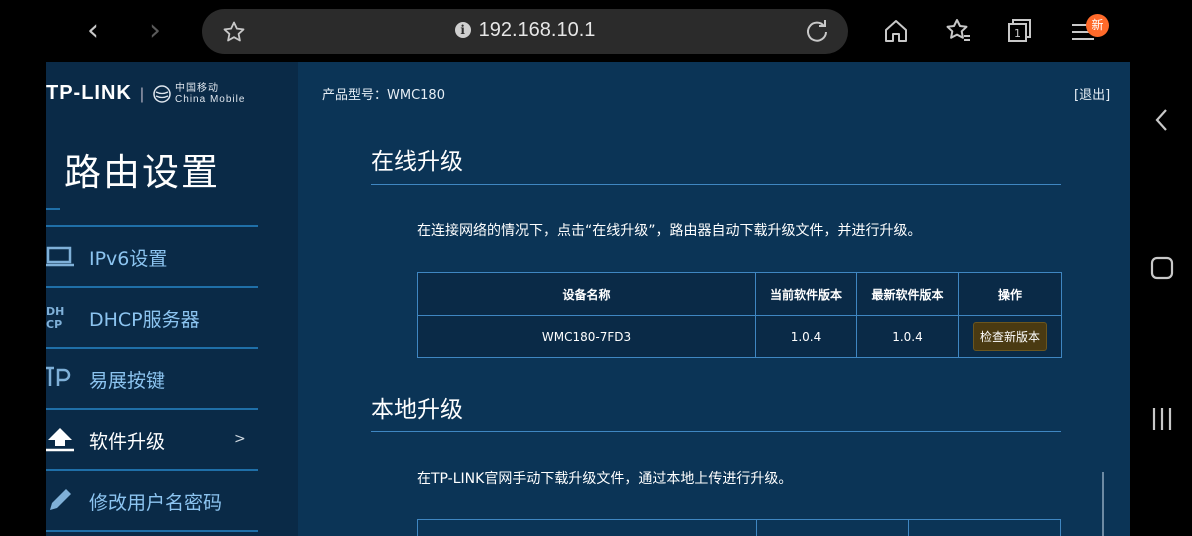 The height and width of the screenshot is (536, 1192). I want to click on tabs-icon: 1, so click(1020, 31).